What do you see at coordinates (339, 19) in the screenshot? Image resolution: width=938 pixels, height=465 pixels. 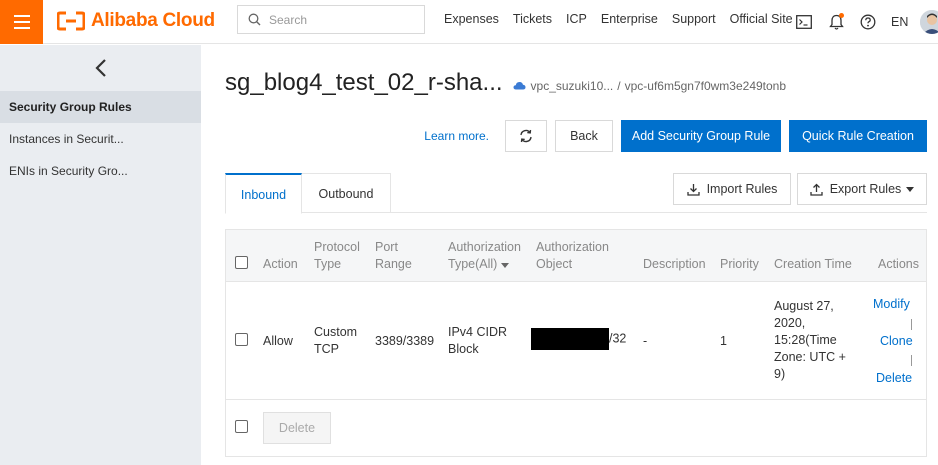 I see `search-input` at bounding box center [339, 19].